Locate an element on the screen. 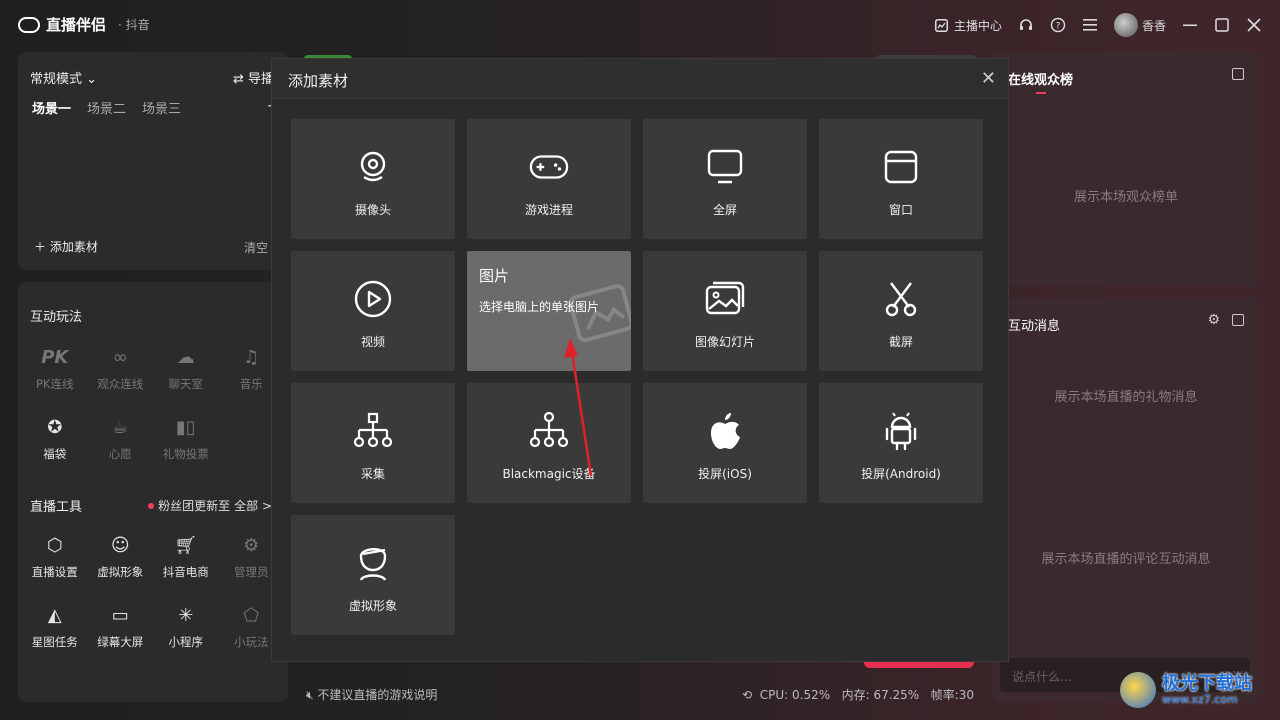 Image resolution: width=1280 pixels, height=720 pixels. tab-scene-3: 场景三 is located at coordinates (161, 107).